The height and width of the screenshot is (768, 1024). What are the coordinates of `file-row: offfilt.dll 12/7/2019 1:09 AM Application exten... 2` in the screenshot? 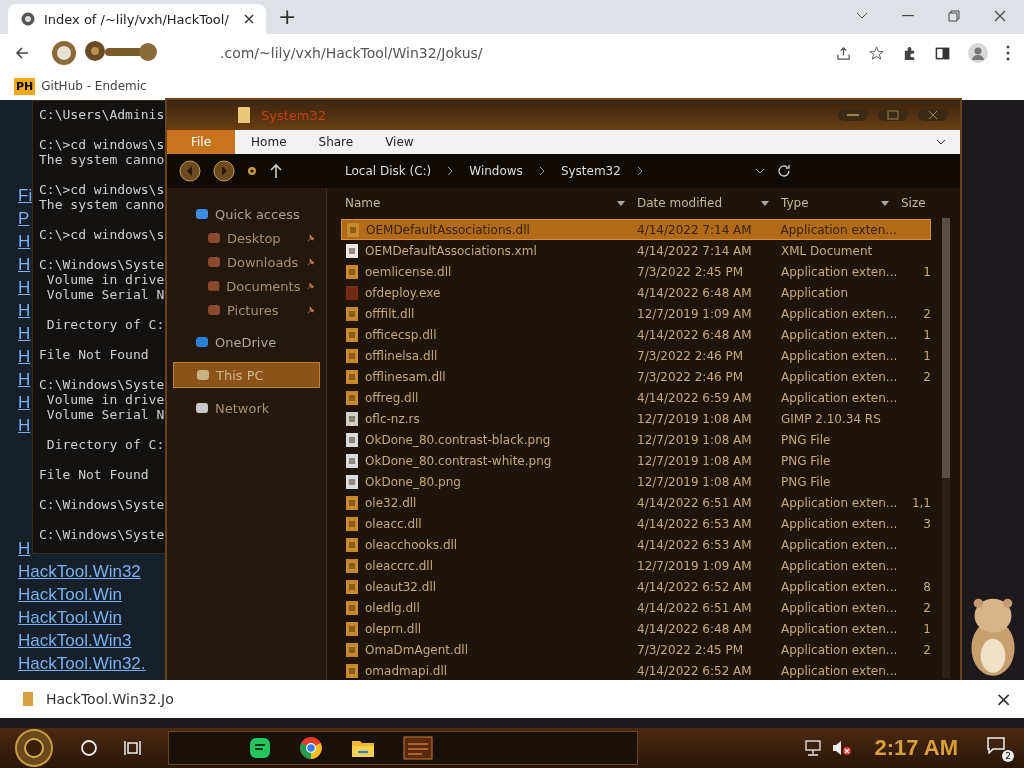 It's located at (650, 313).